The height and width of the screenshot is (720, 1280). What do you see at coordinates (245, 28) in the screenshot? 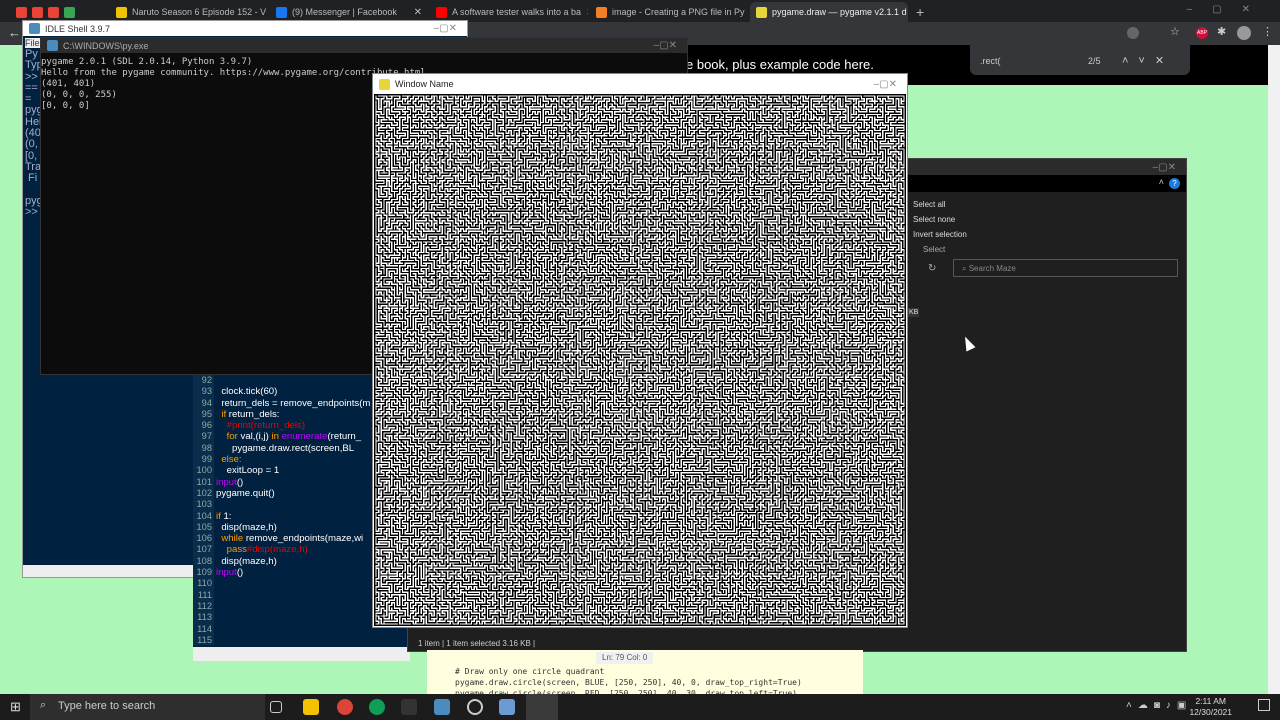
I see `idle-title-bar: IDLE Shell 3.9.7 –▢✕` at bounding box center [245, 28].